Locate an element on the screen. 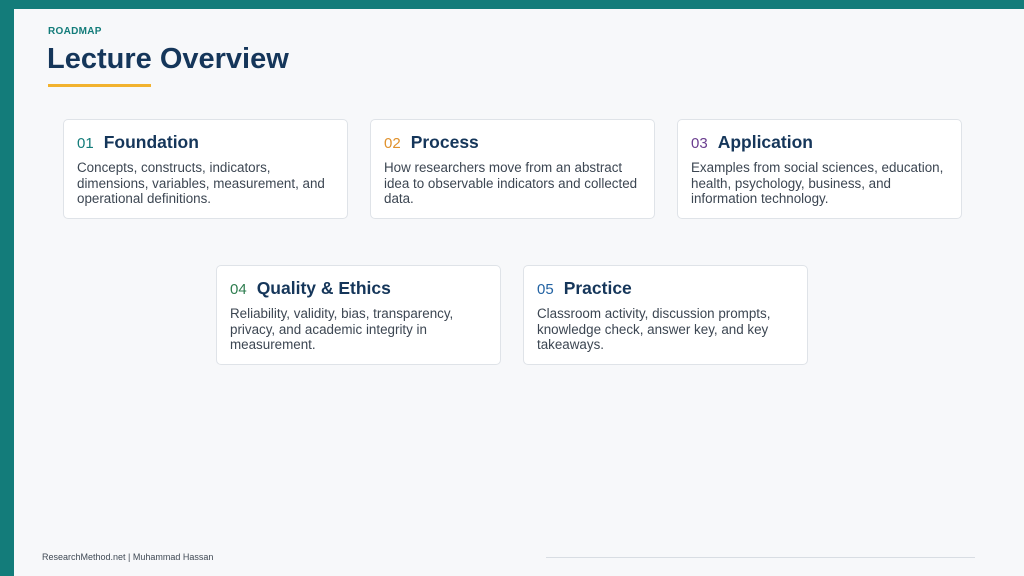 This screenshot has width=1024, height=576. card-title: Foundation is located at coordinates (151, 142).